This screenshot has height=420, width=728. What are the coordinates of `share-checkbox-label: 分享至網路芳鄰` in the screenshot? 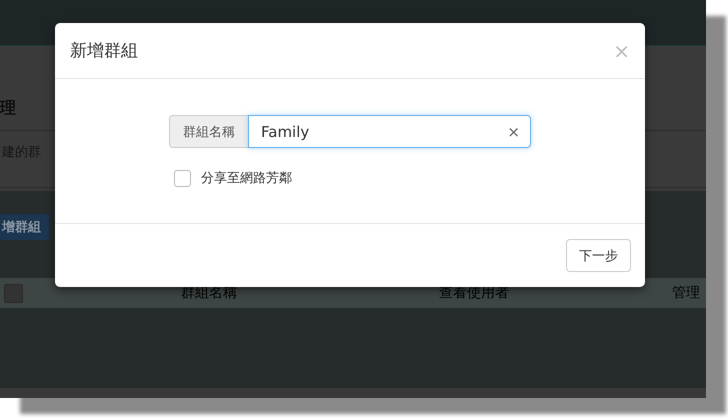 It's located at (246, 178).